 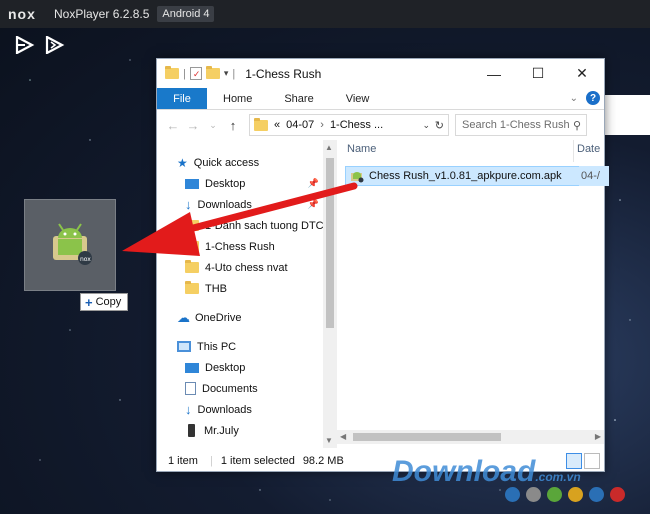 What do you see at coordinates (255, 288) in the screenshot?
I see `nav-item-folder: THB` at bounding box center [255, 288].